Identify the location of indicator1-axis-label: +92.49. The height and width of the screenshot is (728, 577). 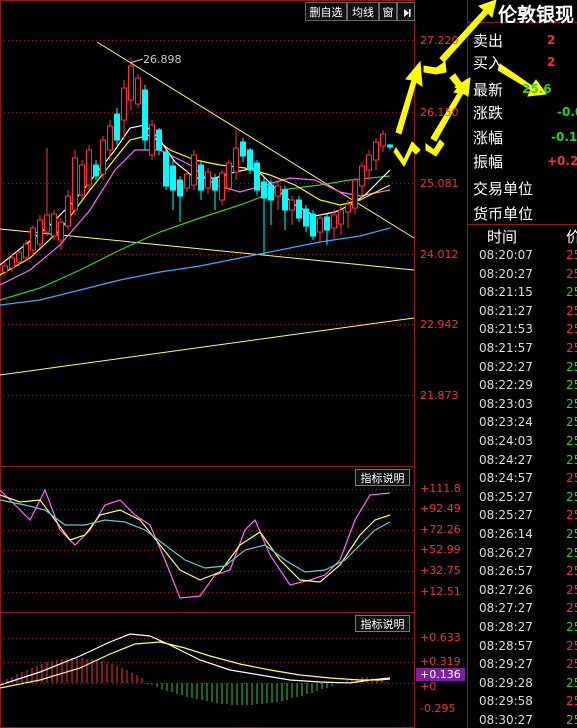
(440, 508).